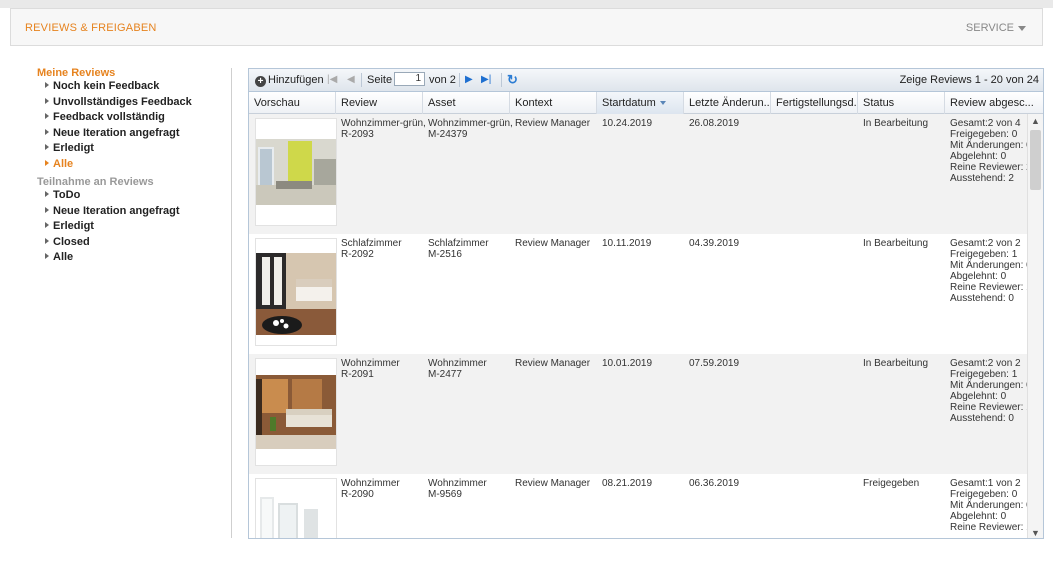 The image size is (1053, 568). I want to click on column-header-asset: Asset, so click(466, 103).